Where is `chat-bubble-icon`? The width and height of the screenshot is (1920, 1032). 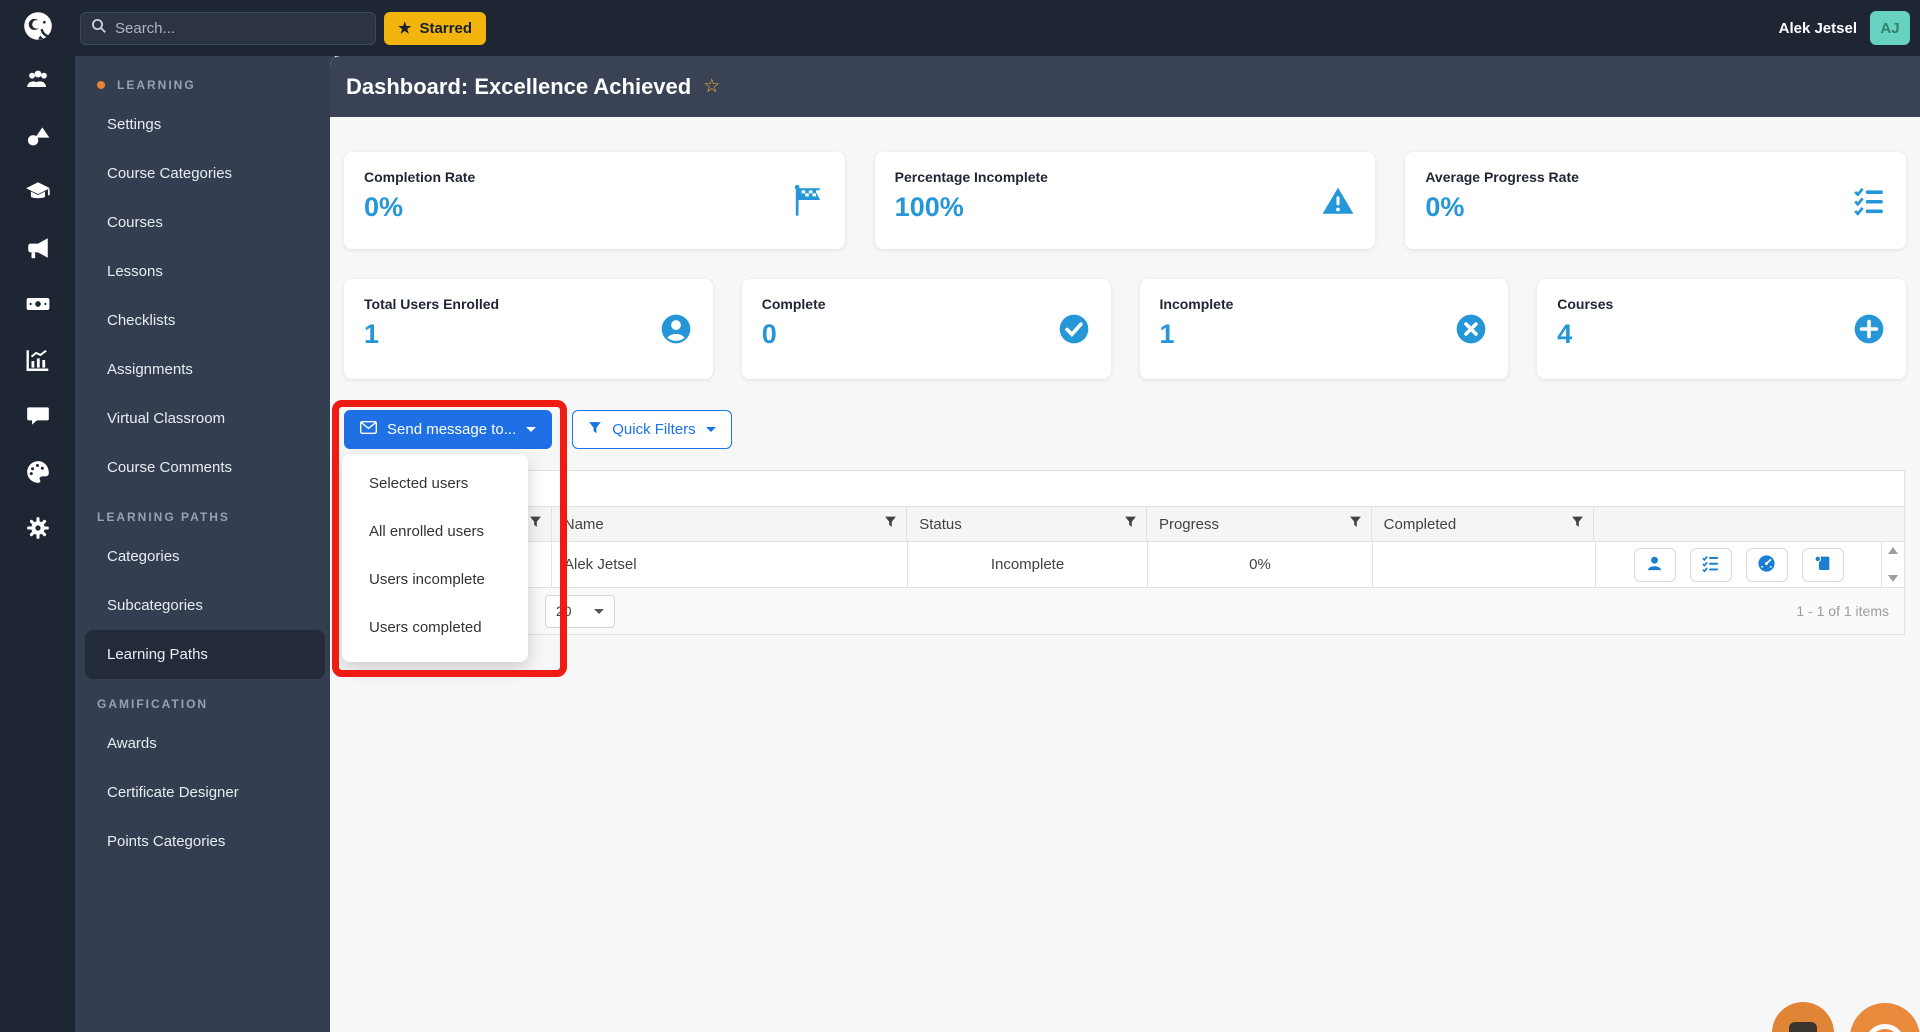
chat-bubble-icon is located at coordinates (1803, 1027).